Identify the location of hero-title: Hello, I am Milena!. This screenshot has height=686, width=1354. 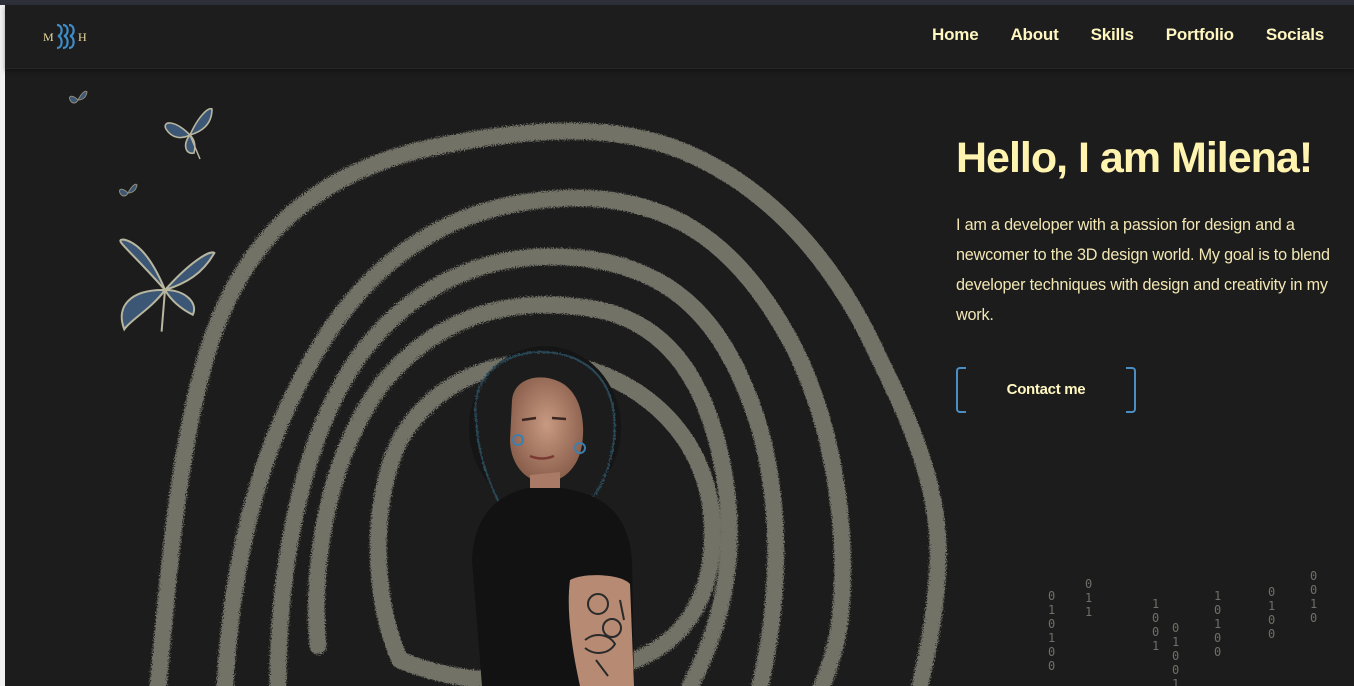
(1134, 158).